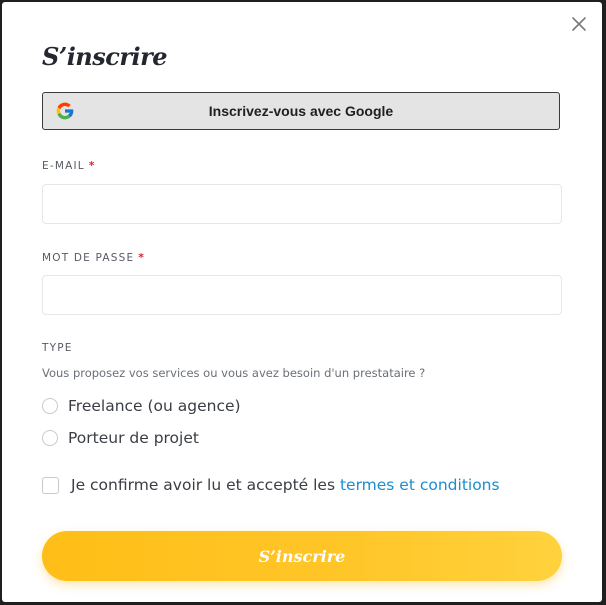 The width and height of the screenshot is (606, 605). I want to click on email-label-text: E-MAIL, so click(63, 166).